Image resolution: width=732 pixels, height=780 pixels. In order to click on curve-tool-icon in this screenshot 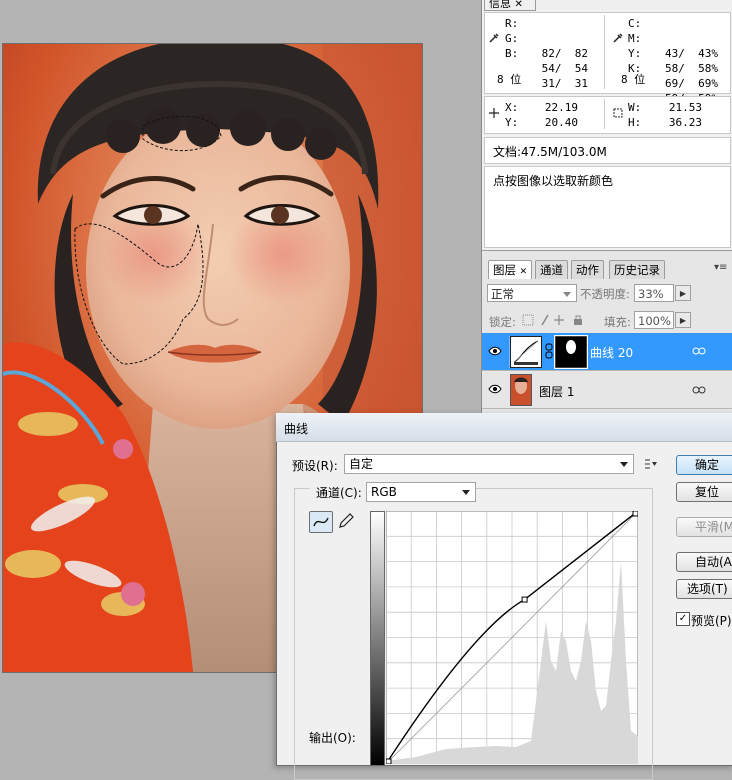, I will do `click(321, 522)`.